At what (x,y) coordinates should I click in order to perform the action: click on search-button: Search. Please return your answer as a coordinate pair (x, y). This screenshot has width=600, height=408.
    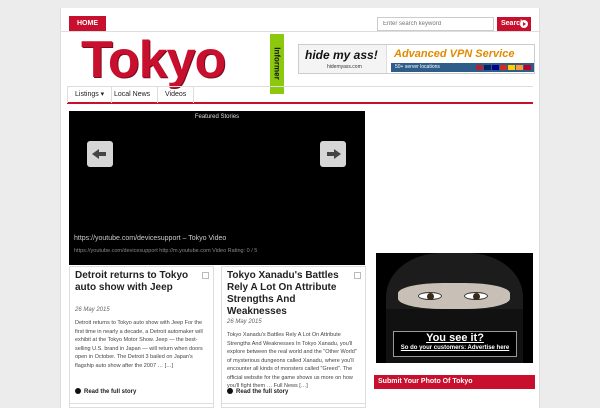
    Looking at the image, I should click on (514, 24).